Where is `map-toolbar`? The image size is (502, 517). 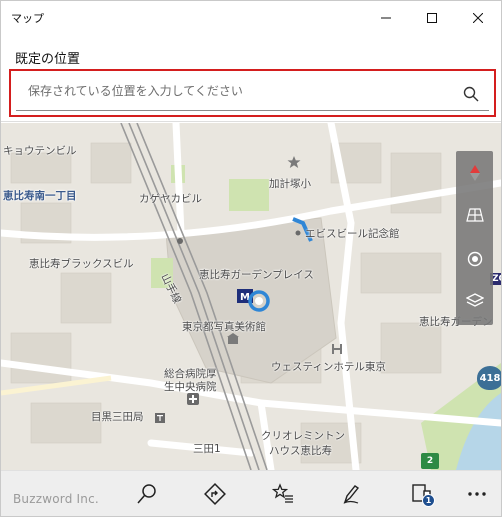
map-toolbar is located at coordinates (474, 238).